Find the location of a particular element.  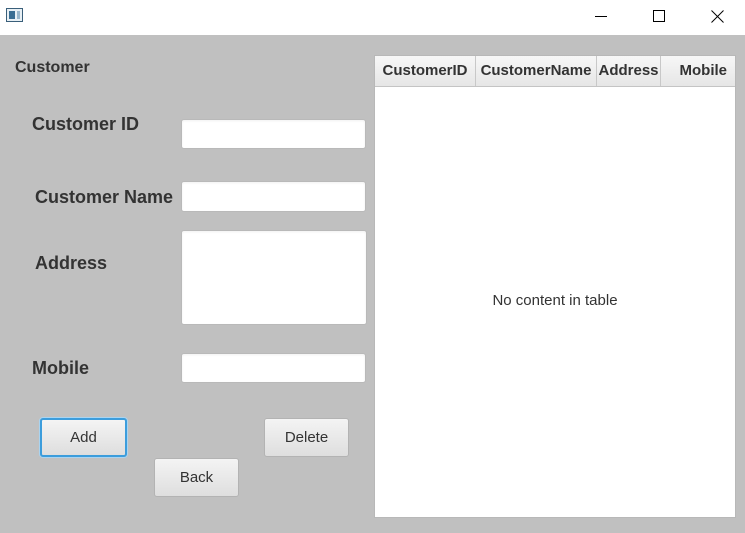

table-header: CustomerID CustomerName Address Mobile is located at coordinates (555, 71).